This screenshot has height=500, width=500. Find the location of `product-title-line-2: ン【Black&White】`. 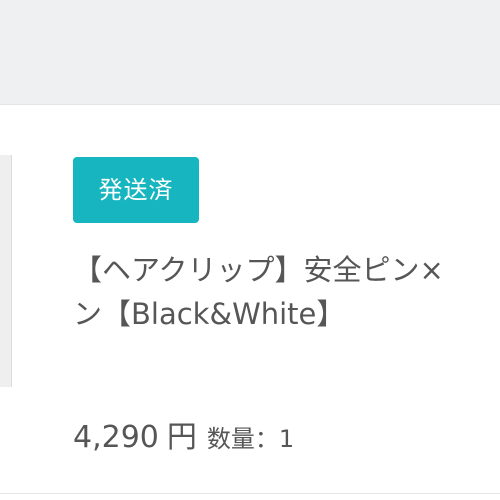

product-title-line-2: ン【Black&White】 is located at coordinates (286, 314).